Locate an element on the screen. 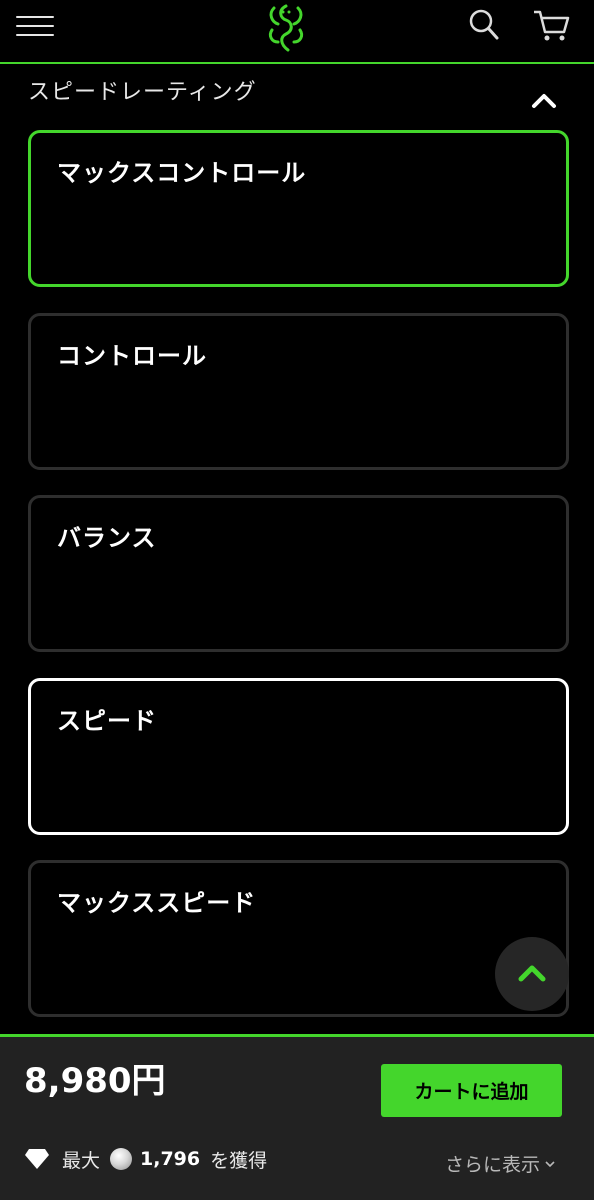  purchase-bar: 8,980円 カートに追加 最大 1,796 を獲得 さらに表示 is located at coordinates (297, 1117).